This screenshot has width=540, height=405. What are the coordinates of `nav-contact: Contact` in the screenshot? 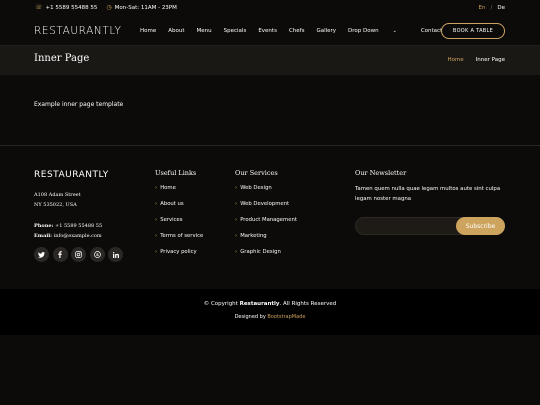 It's located at (431, 31).